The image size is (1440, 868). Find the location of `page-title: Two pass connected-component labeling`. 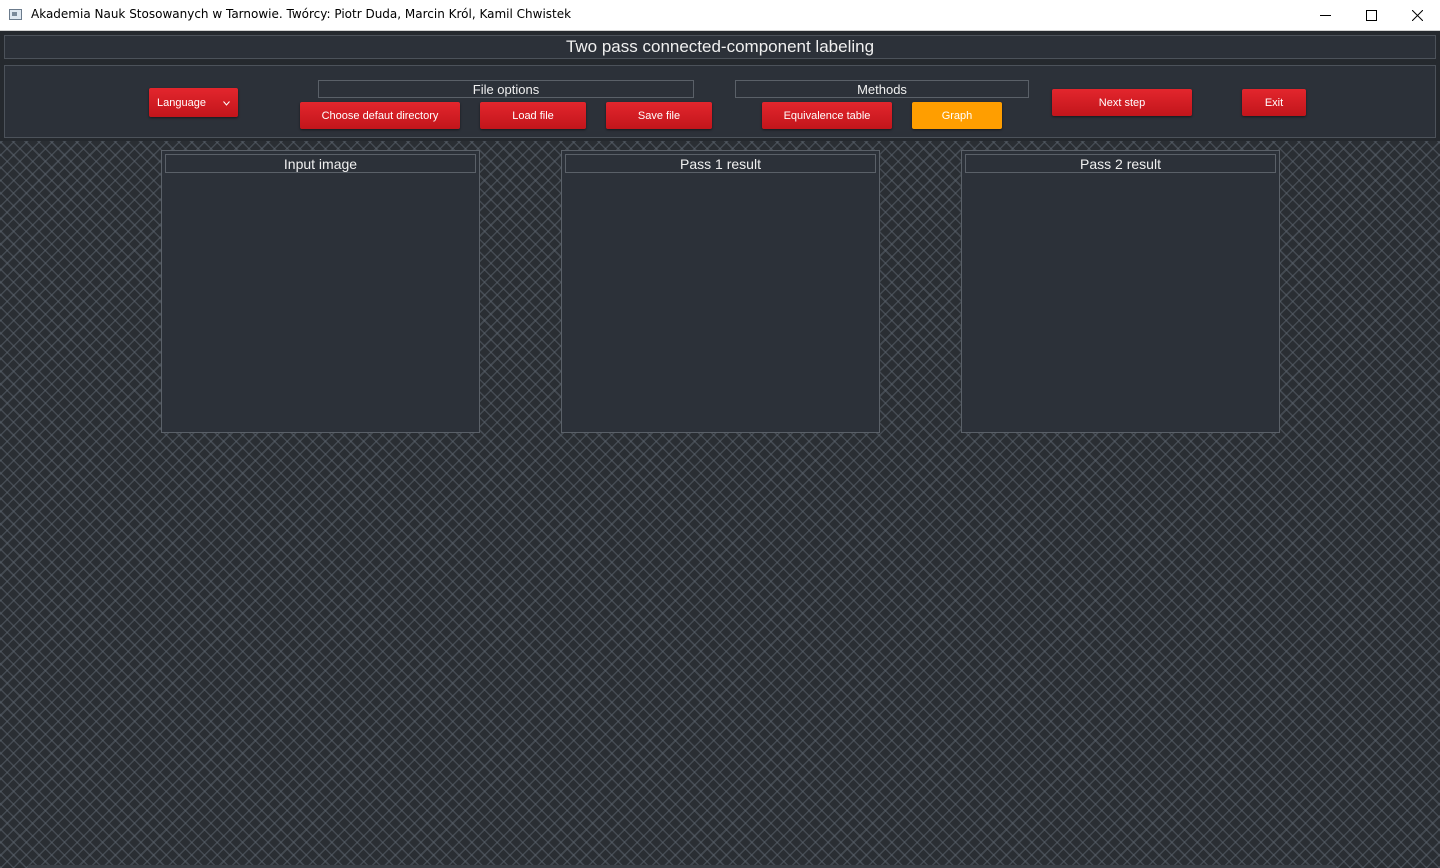

page-title: Two pass connected-component labeling is located at coordinates (720, 47).